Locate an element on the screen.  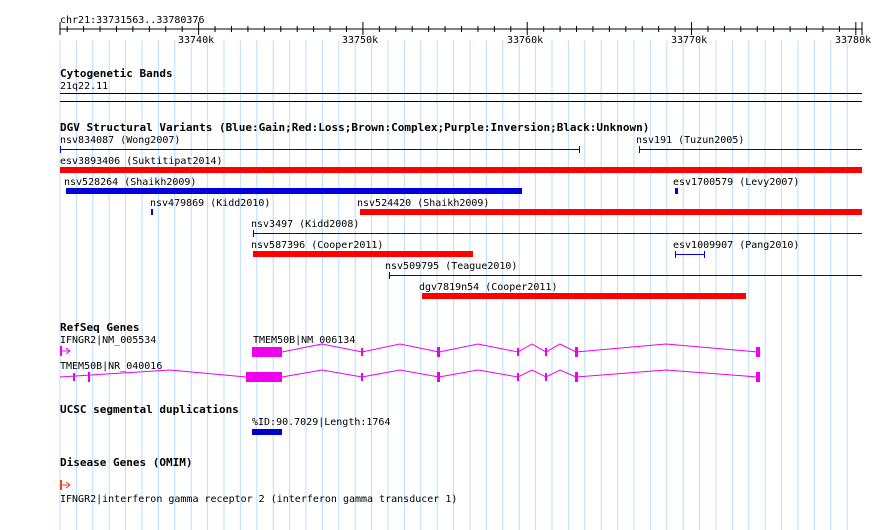
gene-model-tmem50b-nm is located at coordinates (506, 350).